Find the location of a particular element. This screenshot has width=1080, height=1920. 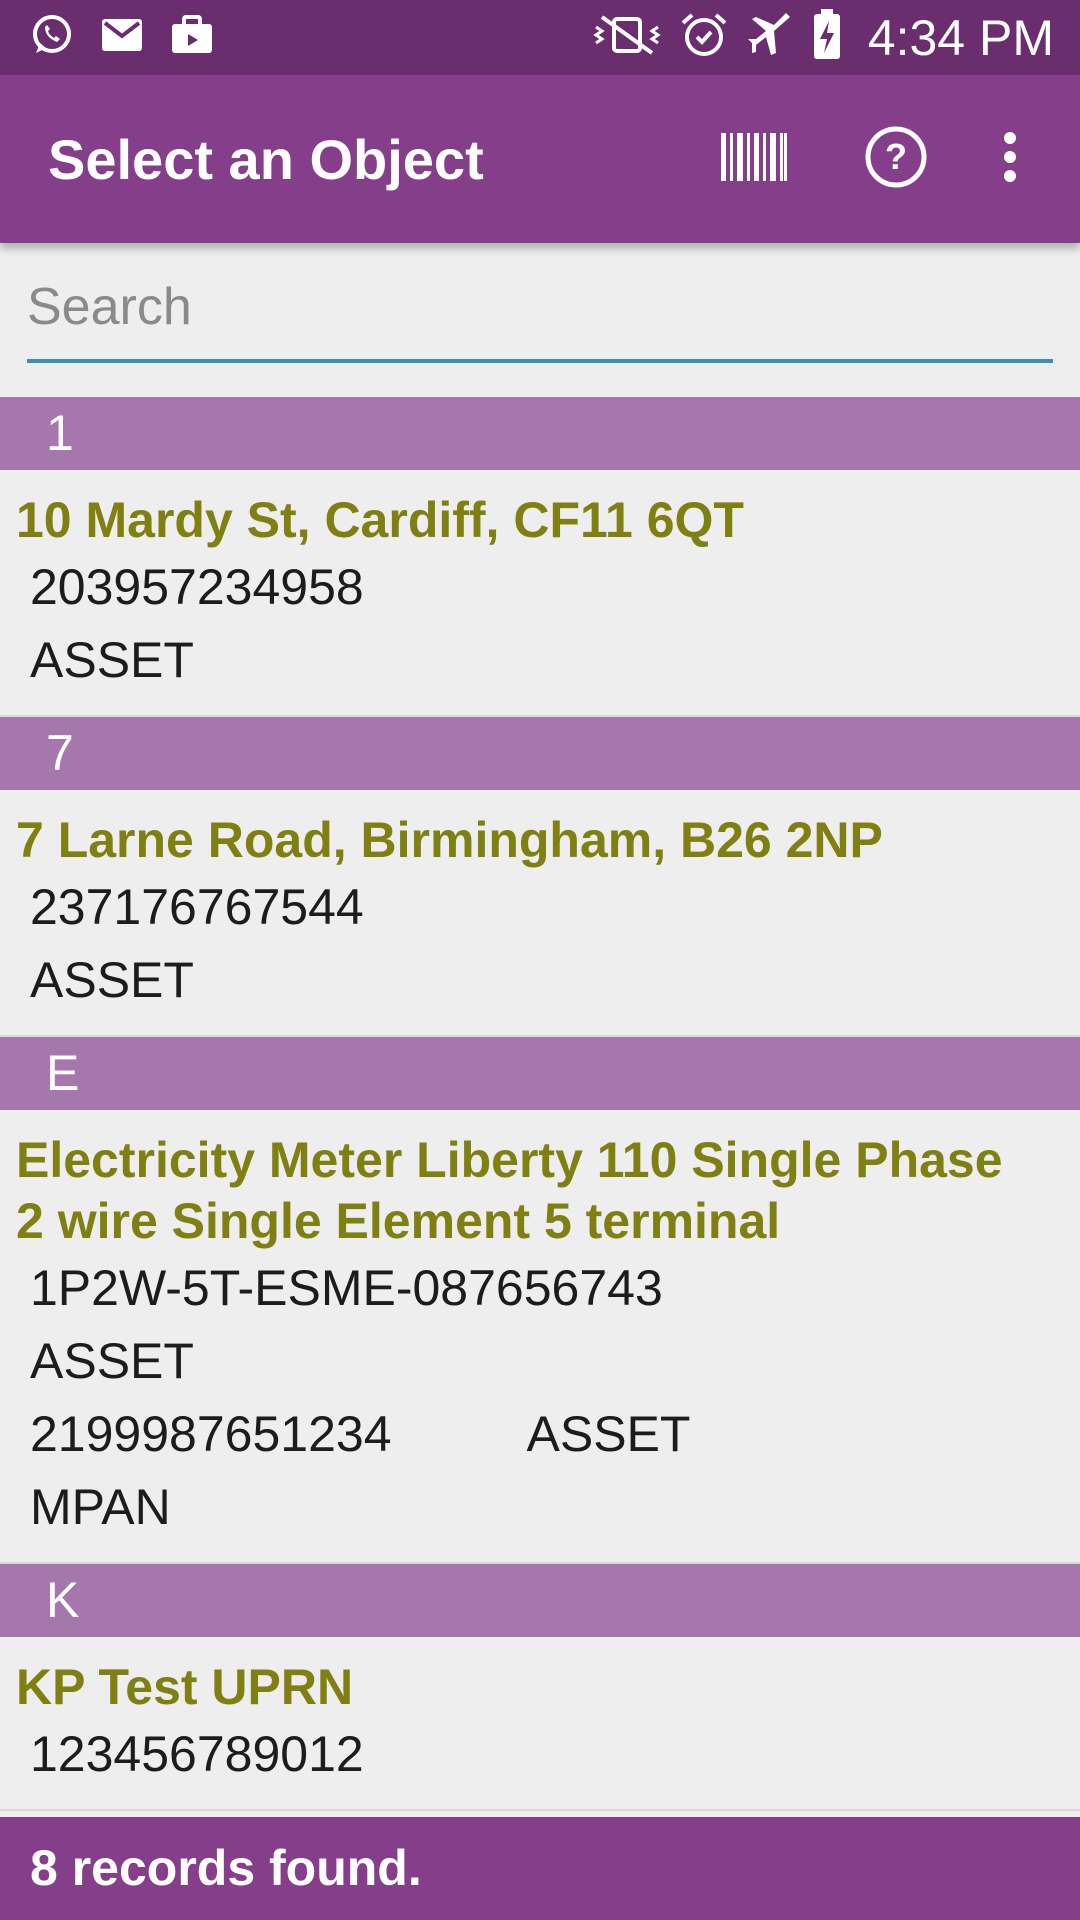

barcode-scan-button is located at coordinates (754, 159).